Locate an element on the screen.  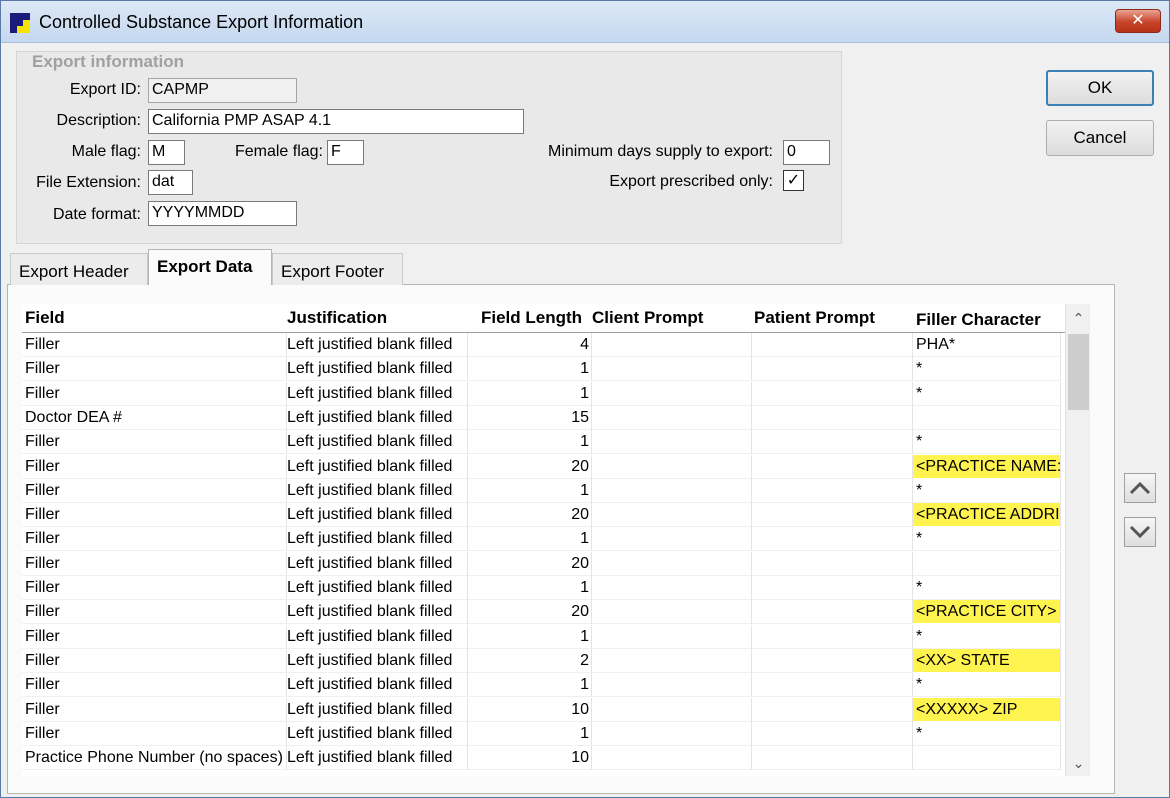
cell-length: 2 is located at coordinates (530, 660).